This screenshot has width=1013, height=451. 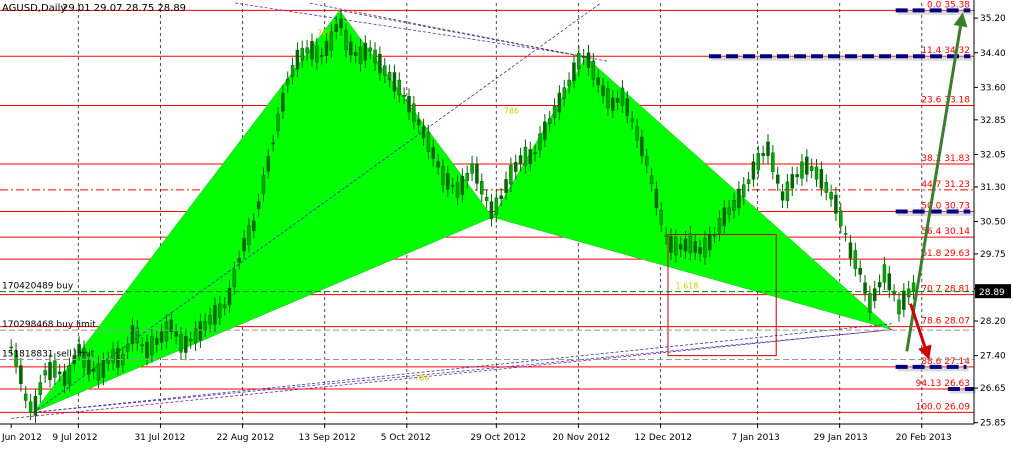 I want to click on y-tick-label-1: 34.40, so click(x=993, y=54).